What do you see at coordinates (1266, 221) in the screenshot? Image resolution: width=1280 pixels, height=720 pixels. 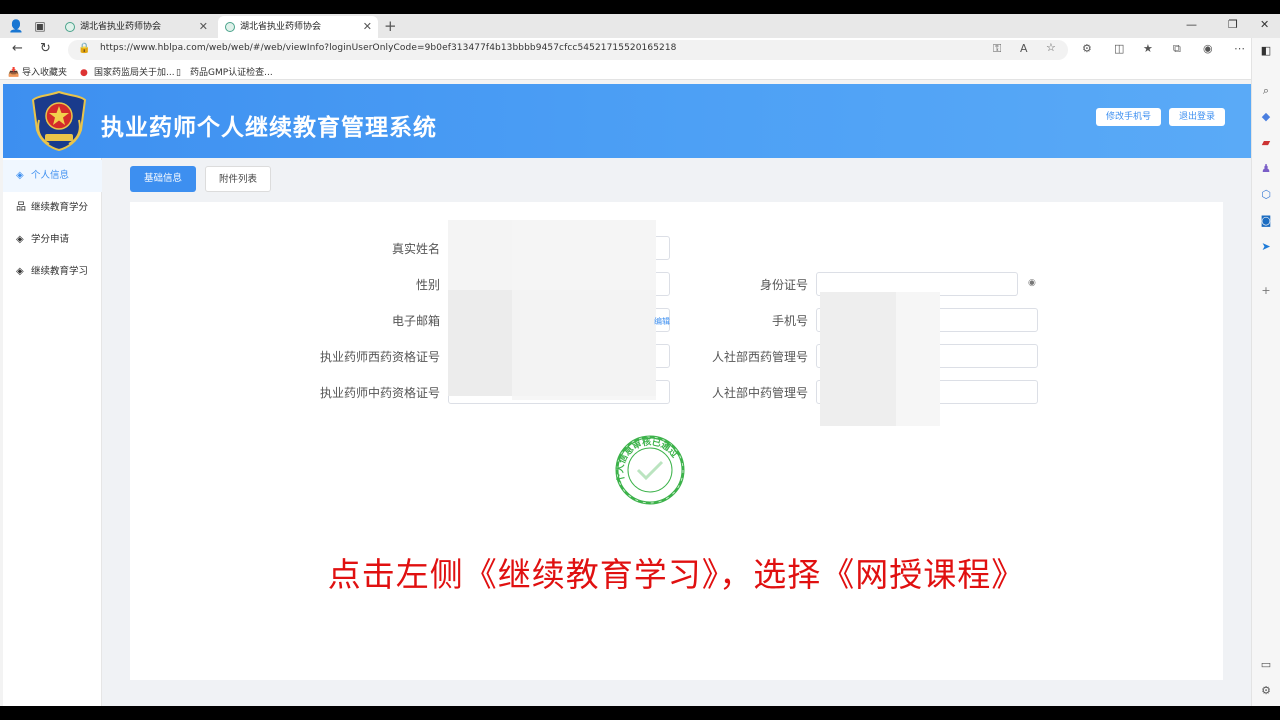 I see `outlook-icon: ◙` at bounding box center [1266, 221].